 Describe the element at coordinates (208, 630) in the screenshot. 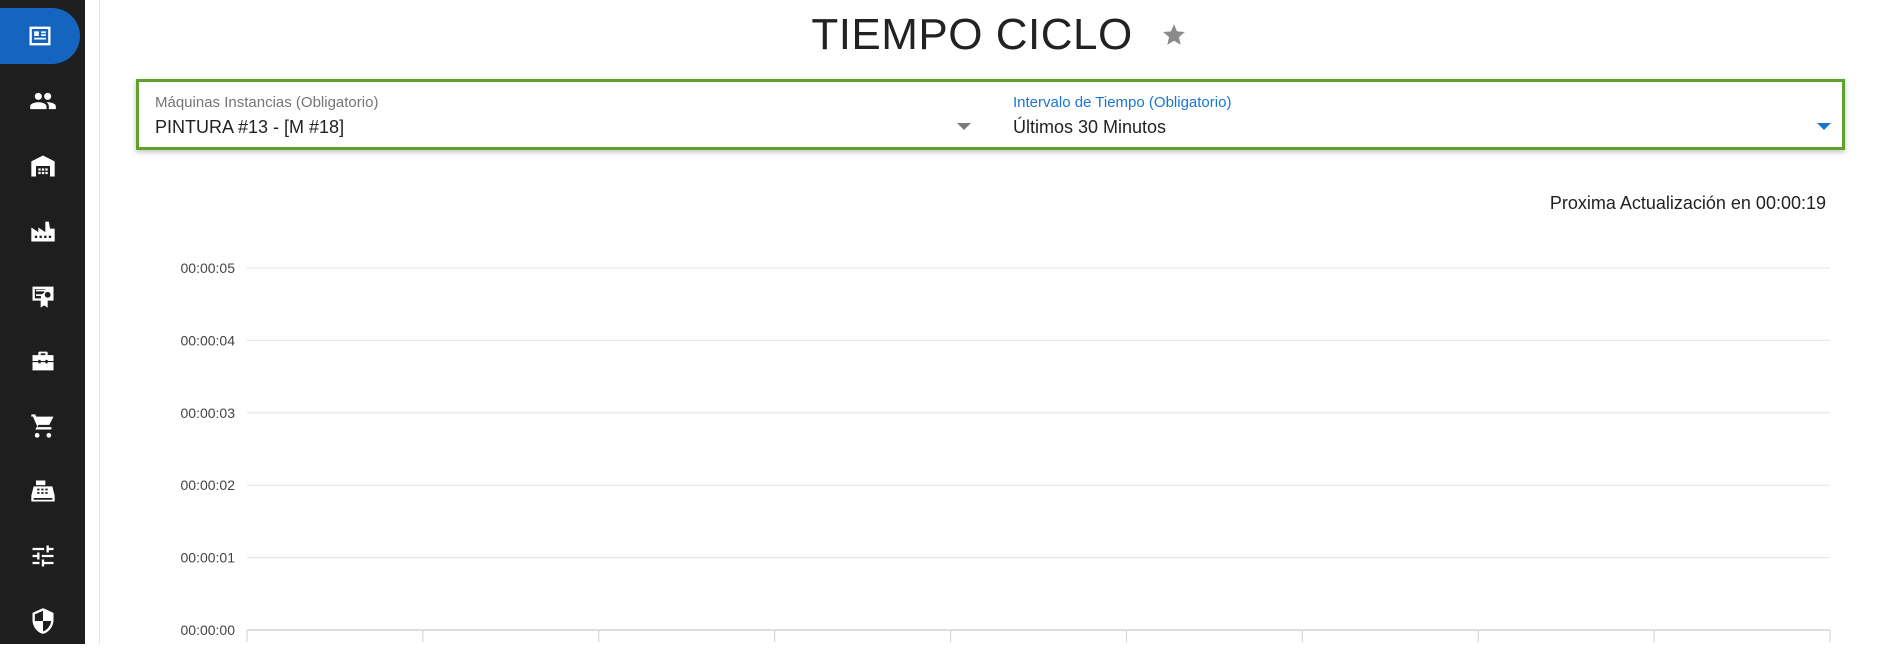

I see `y-tick-label: 00:00:00` at that location.